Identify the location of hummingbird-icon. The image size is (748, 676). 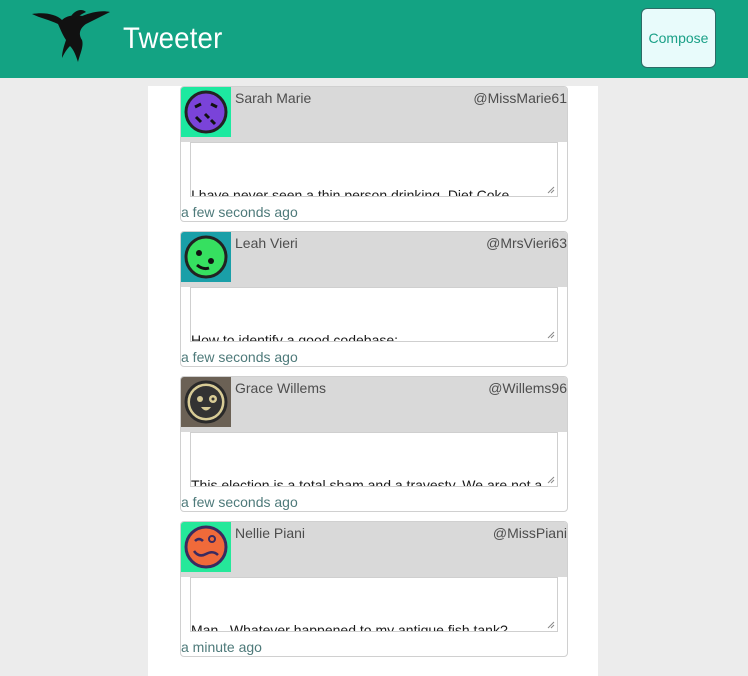
(71, 36).